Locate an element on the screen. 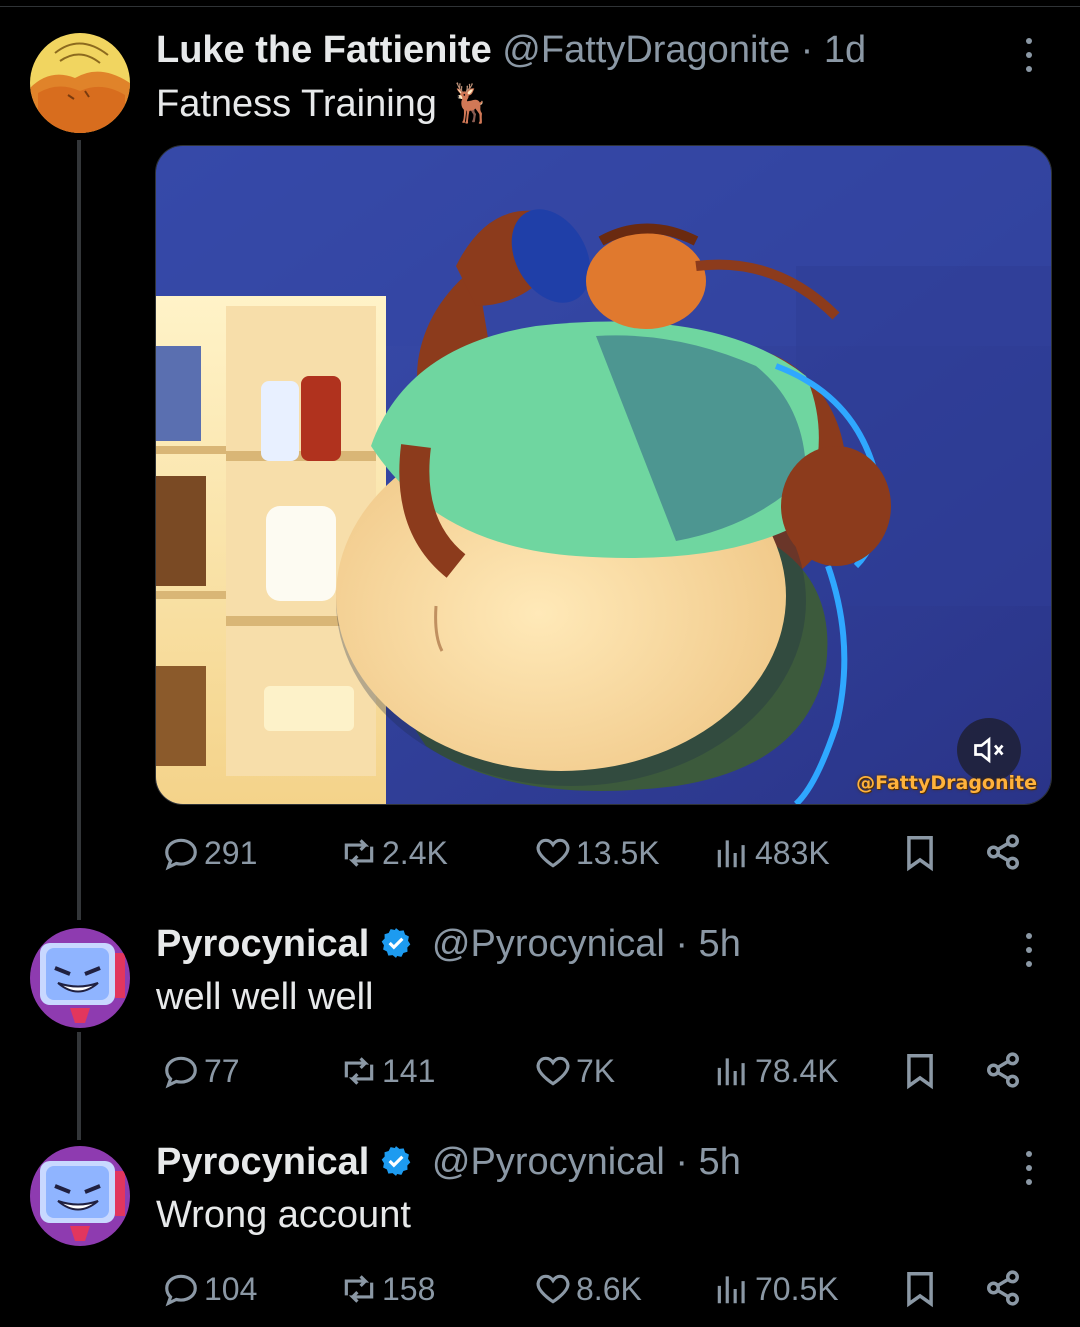 This screenshot has height=1327, width=1080. tweet-text: Fatness Training 🦌 is located at coordinates (325, 104).